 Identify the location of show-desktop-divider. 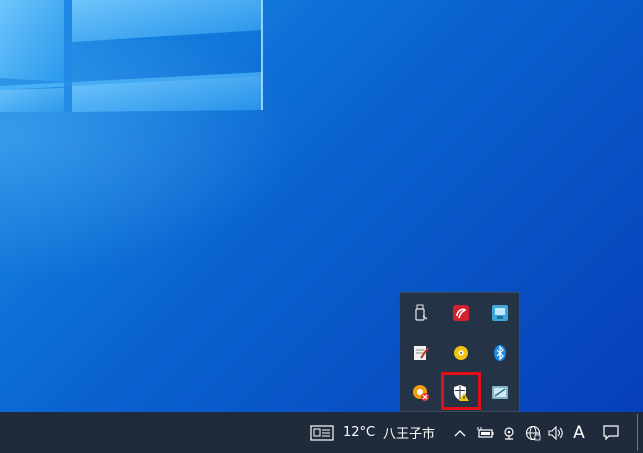
(637, 432).